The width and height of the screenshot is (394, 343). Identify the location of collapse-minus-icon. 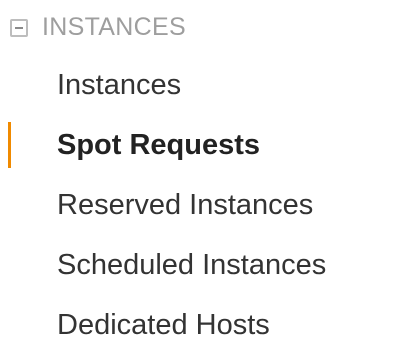
(19, 28).